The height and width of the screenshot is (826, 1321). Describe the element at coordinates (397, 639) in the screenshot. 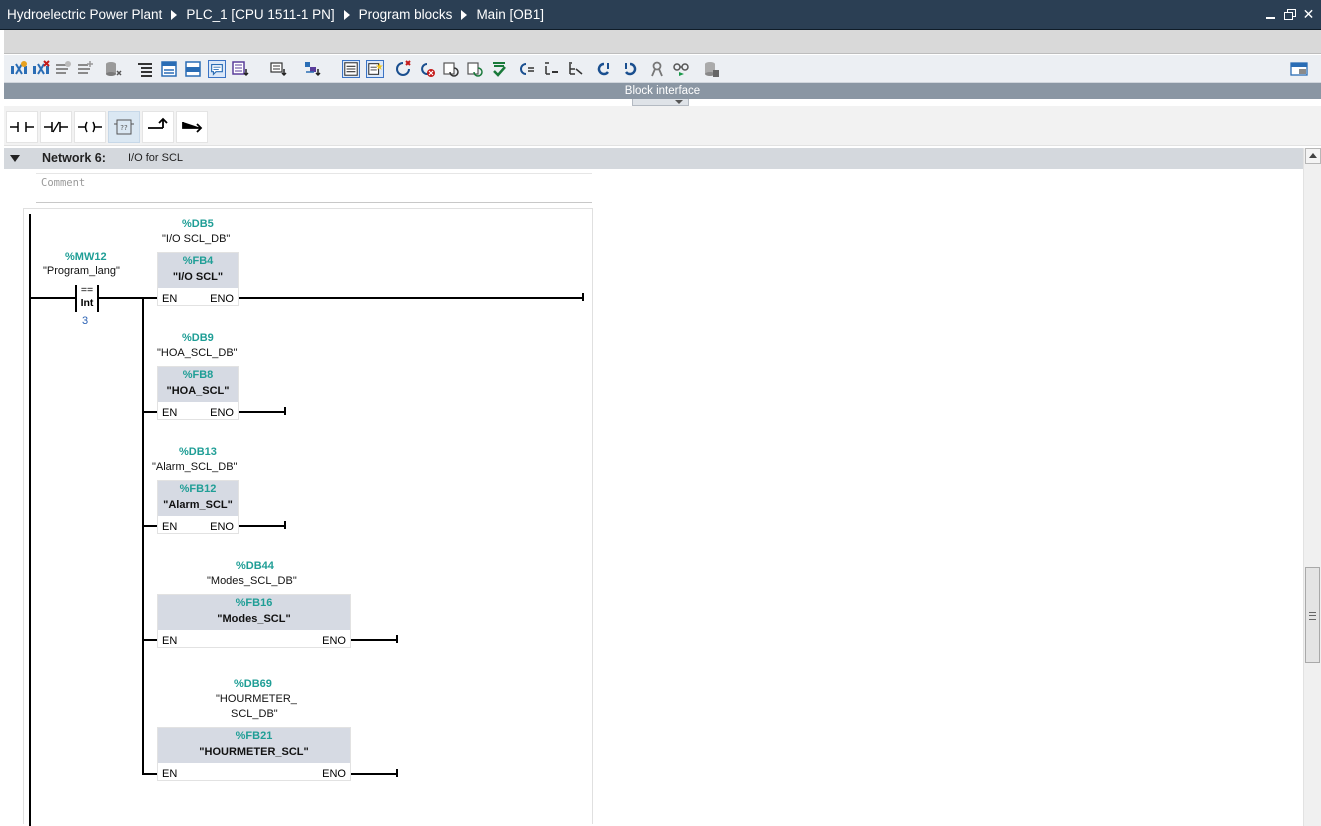

I see `wire-end-terminal` at that location.